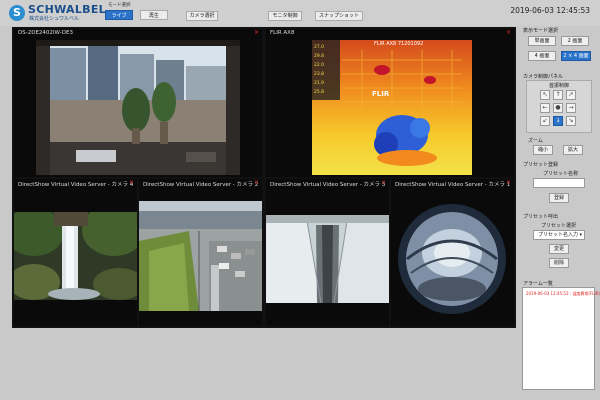  What do you see at coordinates (328, 185) in the screenshot?
I see `tile-label: DirectShow Virtual Video Server - カメラ 3` at bounding box center [328, 185].